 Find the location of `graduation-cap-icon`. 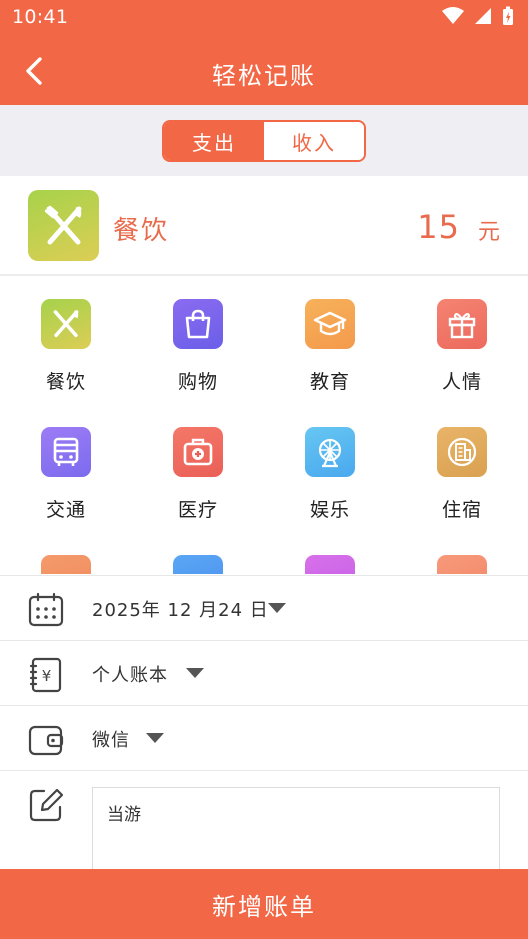

graduation-cap-icon is located at coordinates (330, 324).